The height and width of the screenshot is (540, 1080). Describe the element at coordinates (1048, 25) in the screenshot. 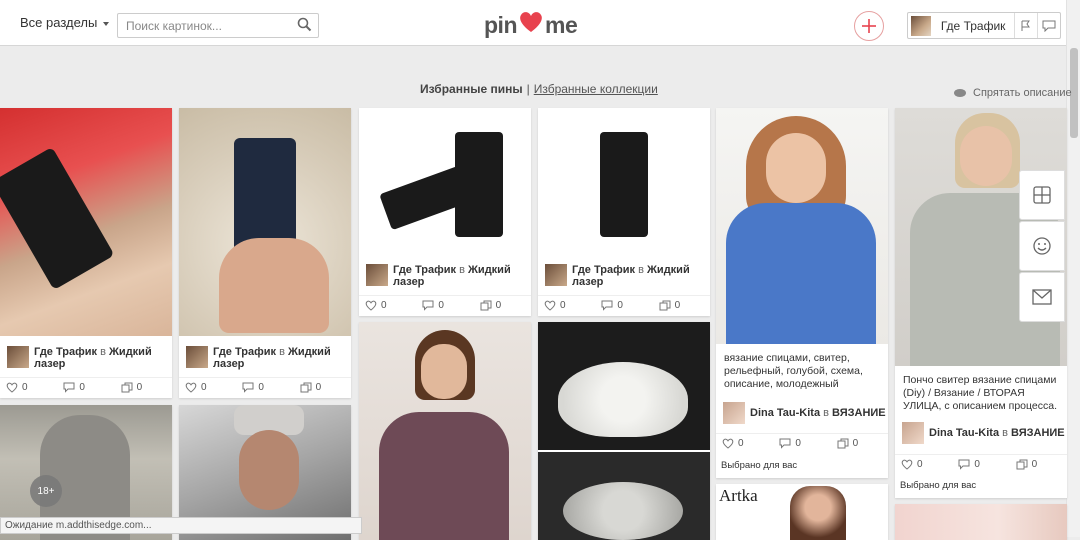

I see `chat-icon` at that location.